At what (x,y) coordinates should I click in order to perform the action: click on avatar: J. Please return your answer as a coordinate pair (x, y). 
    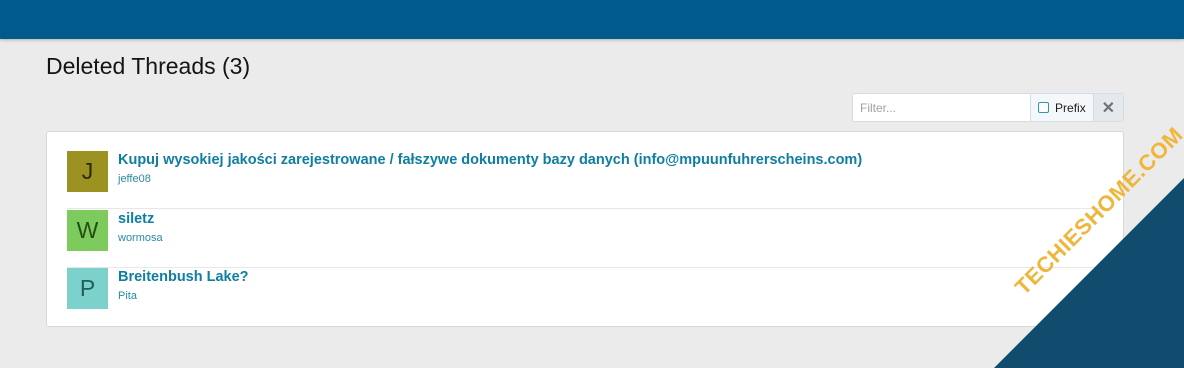
    Looking at the image, I should click on (87, 171).